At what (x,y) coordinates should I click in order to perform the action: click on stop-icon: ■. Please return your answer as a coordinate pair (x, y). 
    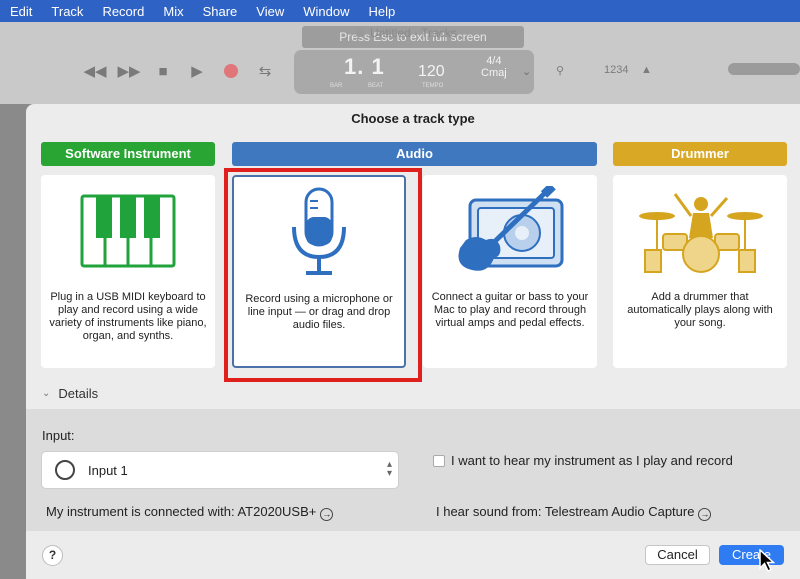
    Looking at the image, I should click on (163, 71).